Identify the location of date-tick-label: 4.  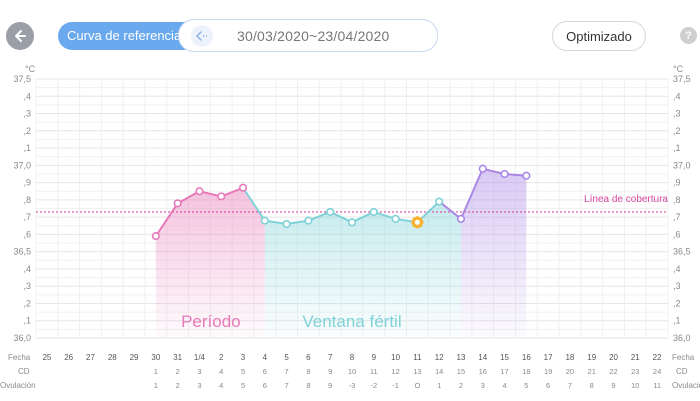
(265, 357).